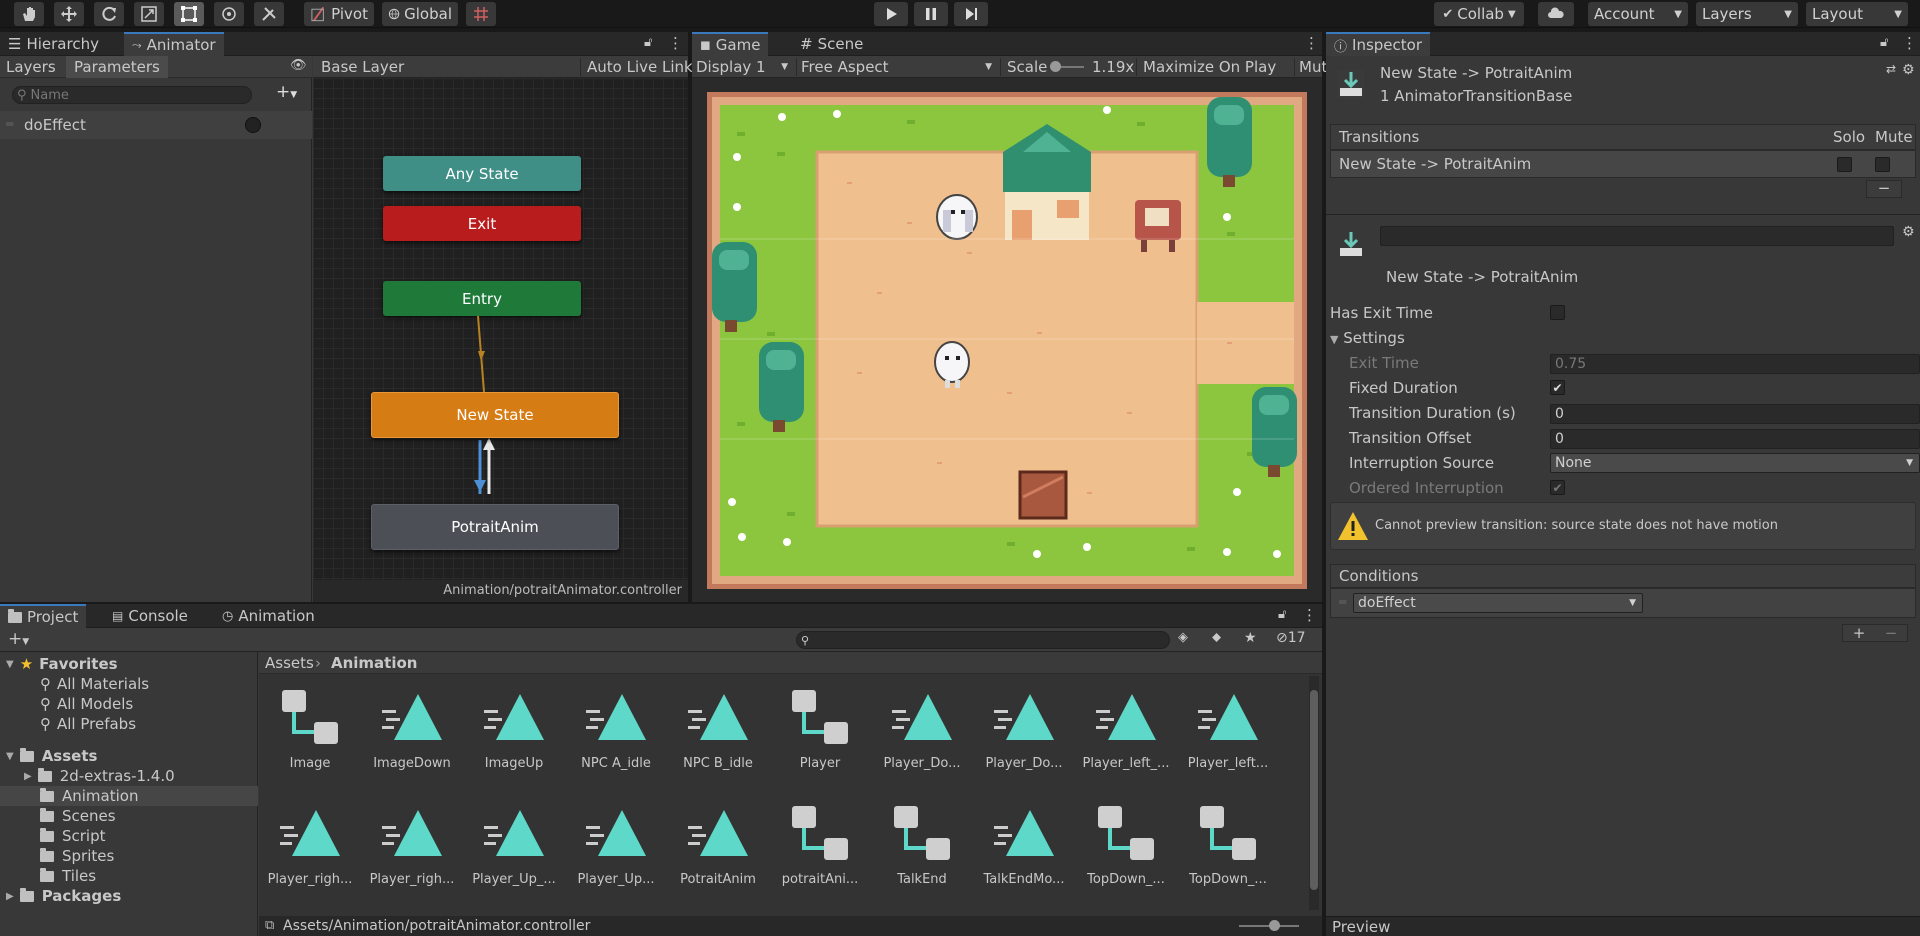  I want to click on tab-animator: ⤳ Animator, so click(174, 44).